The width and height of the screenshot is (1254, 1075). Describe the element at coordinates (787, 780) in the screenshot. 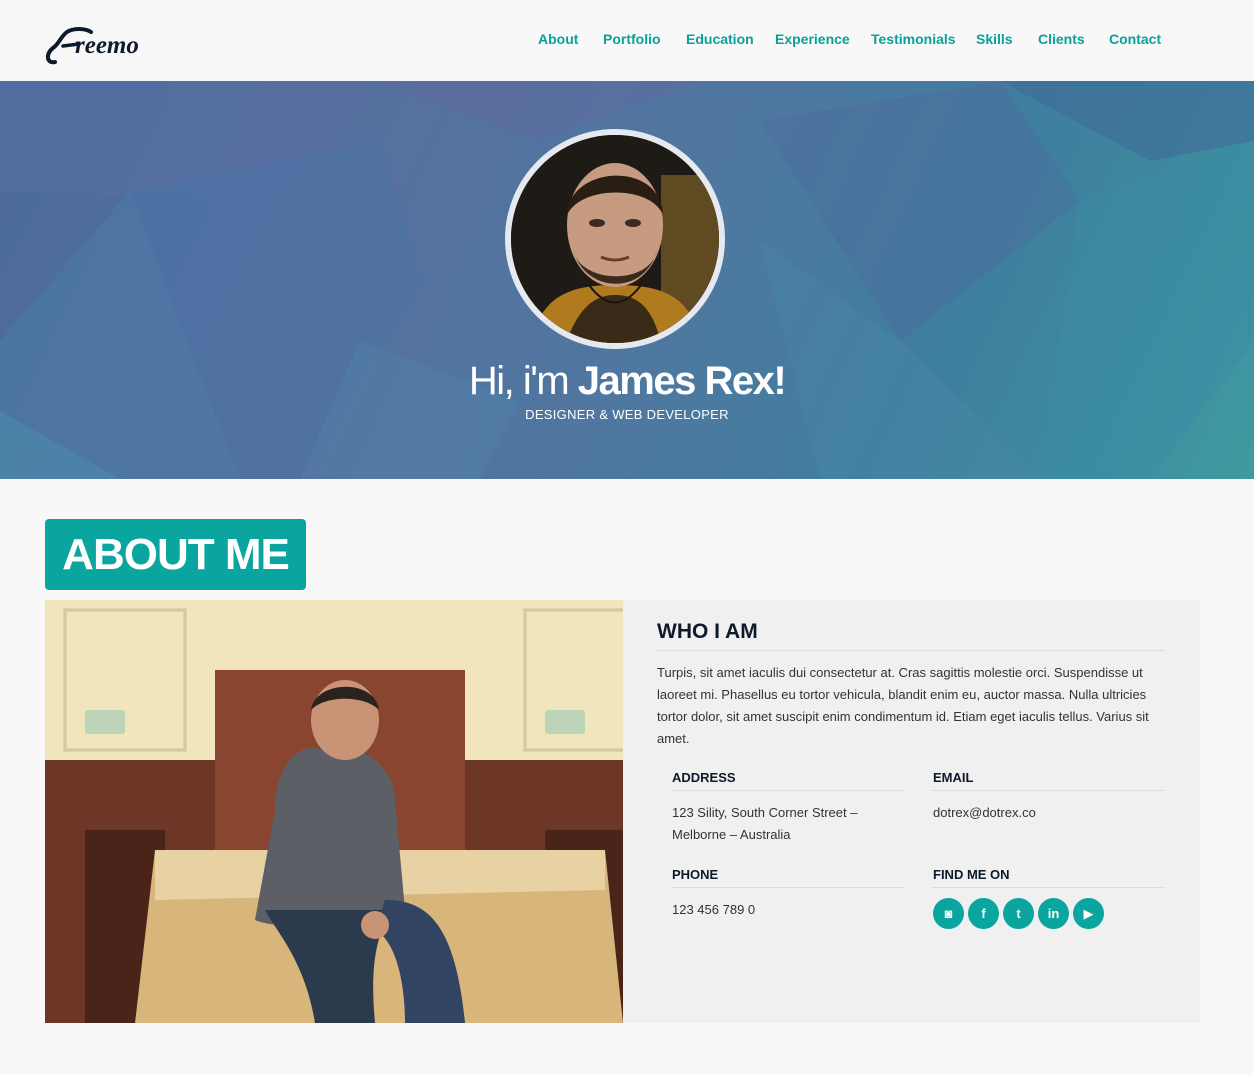

I see `address-label: ADDRESS` at that location.